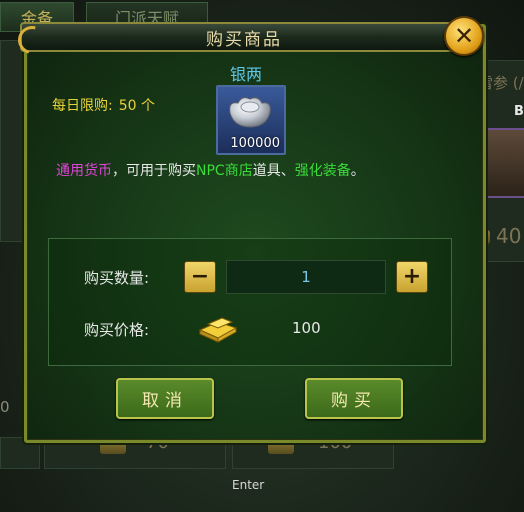  Describe the element at coordinates (306, 328) in the screenshot. I see `price-value: 100` at that location.